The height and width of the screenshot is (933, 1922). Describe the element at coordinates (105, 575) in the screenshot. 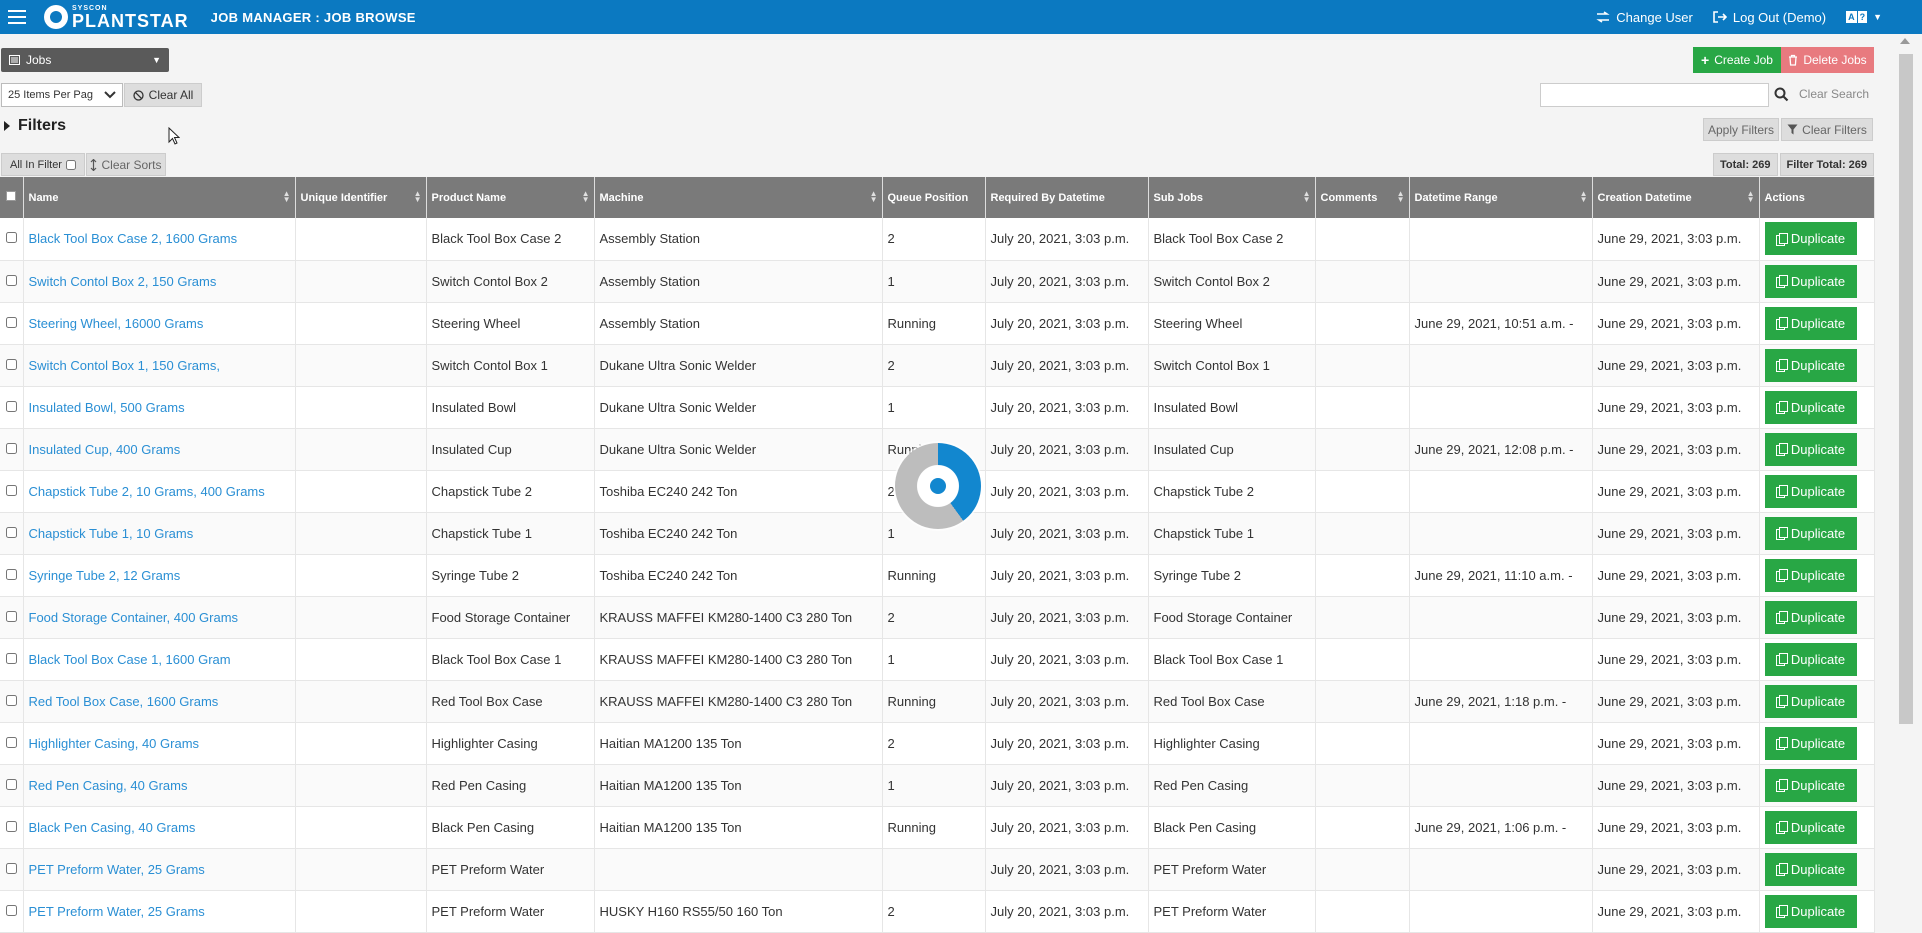

I see `job-name-link: Syringe Tube 2, 12 Grams` at that location.